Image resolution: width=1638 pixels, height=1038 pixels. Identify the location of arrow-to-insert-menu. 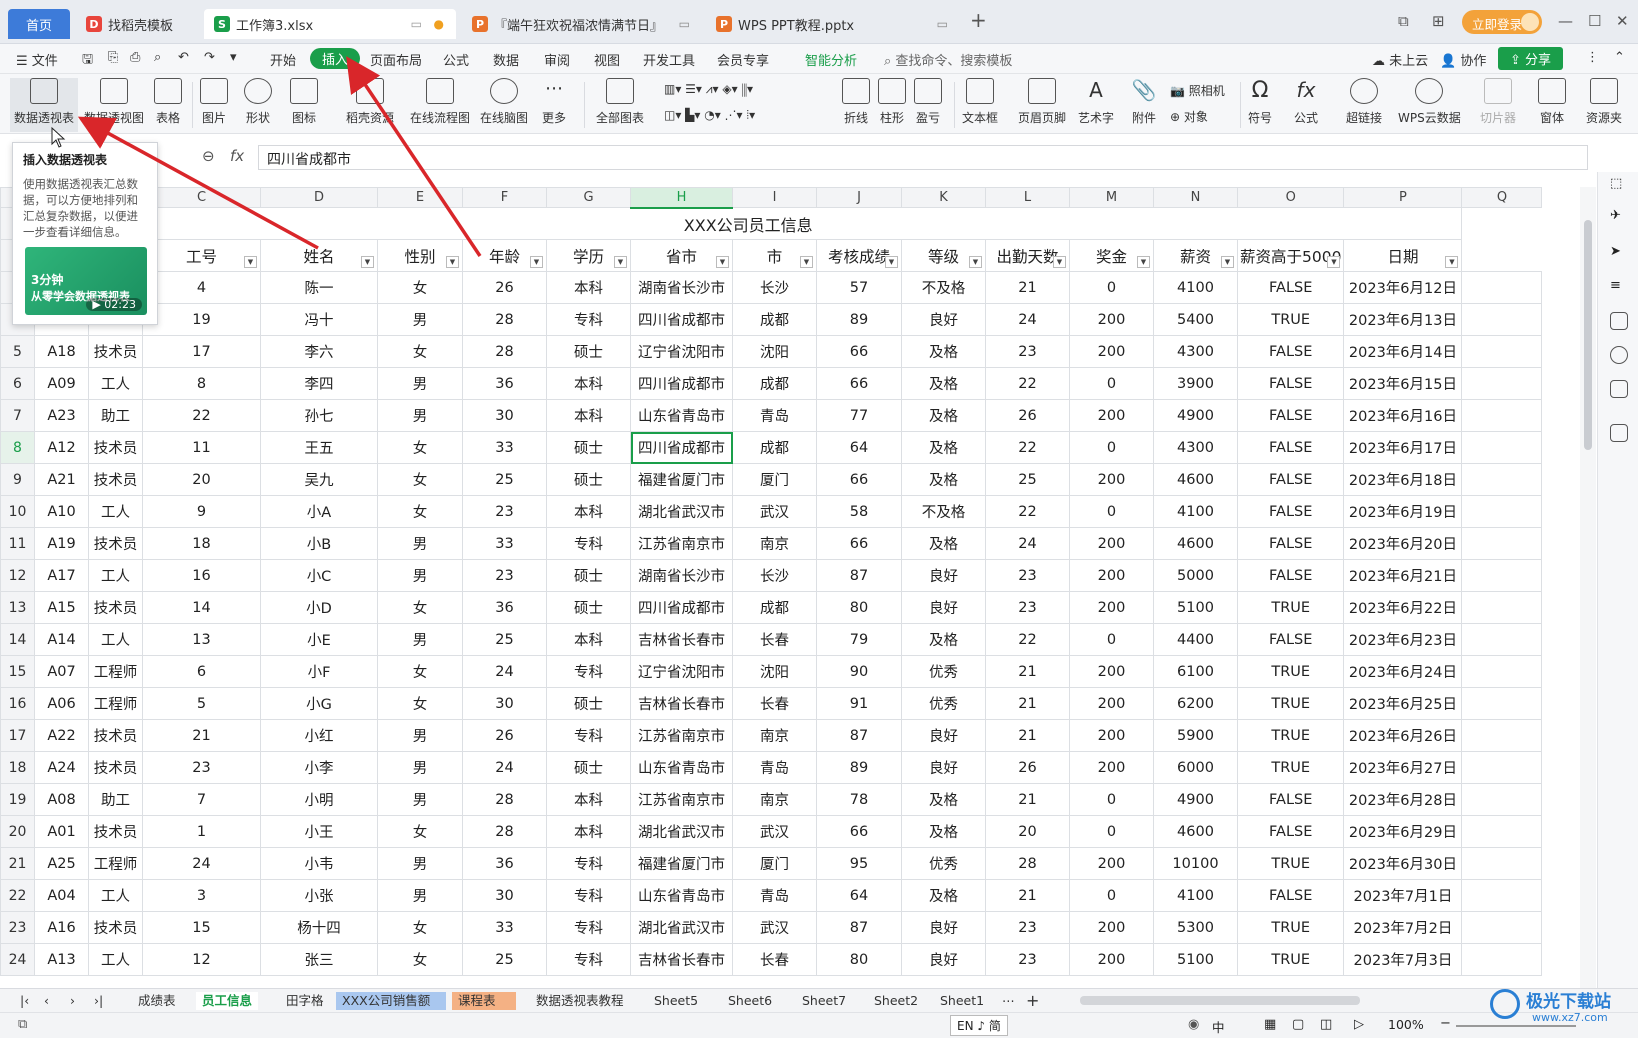
(414, 156).